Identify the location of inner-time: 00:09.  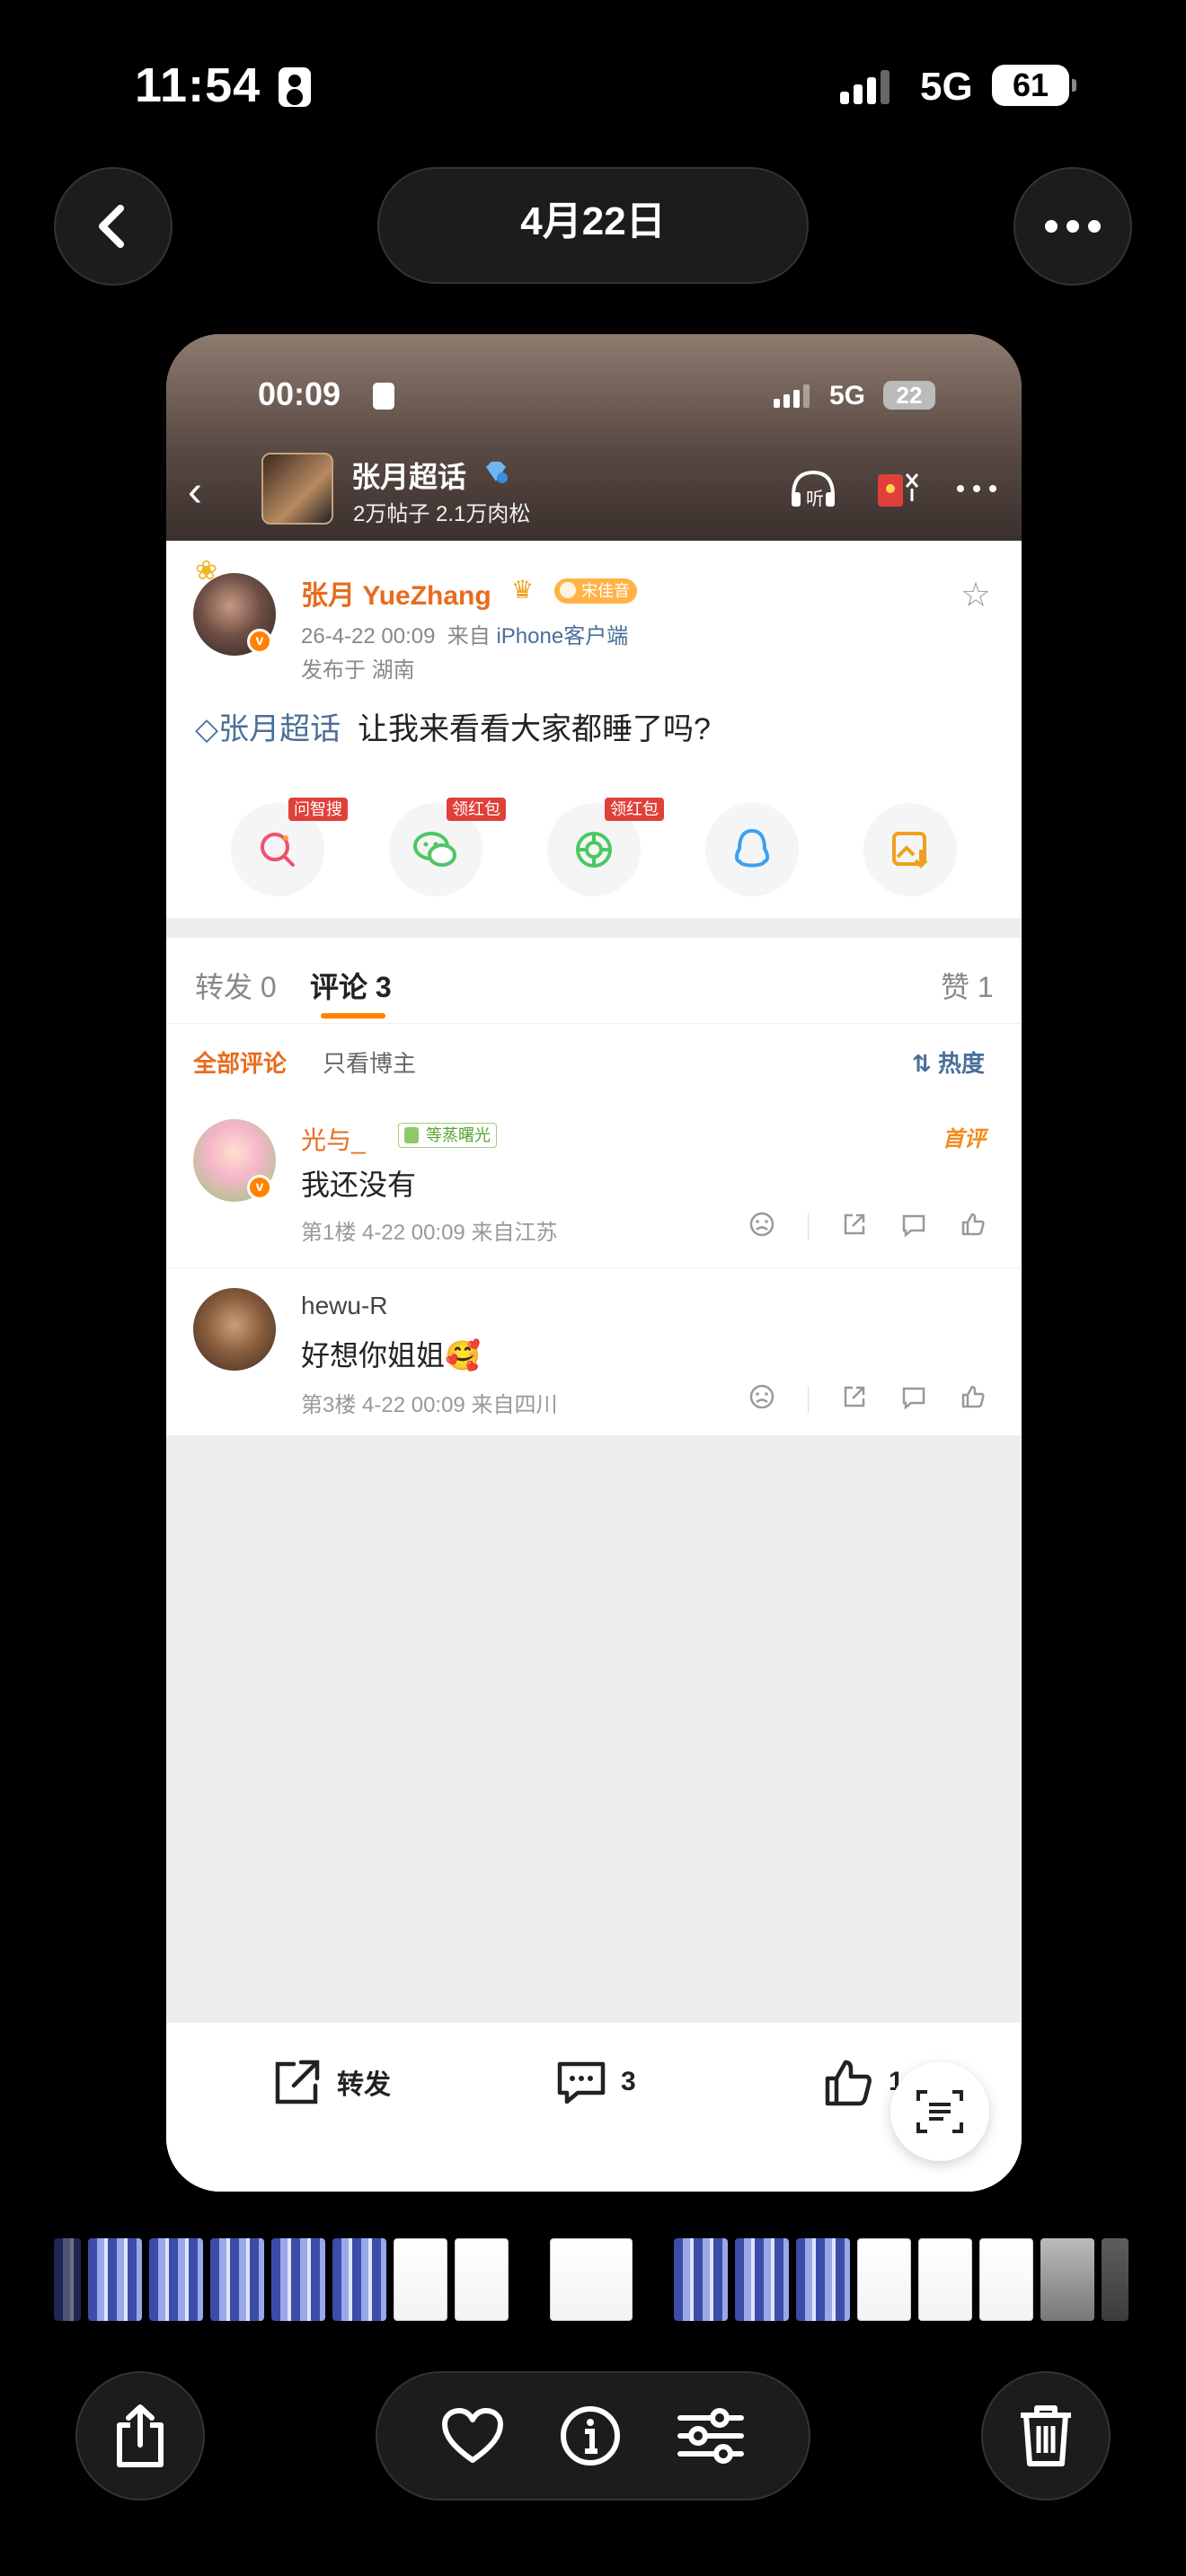
(299, 393).